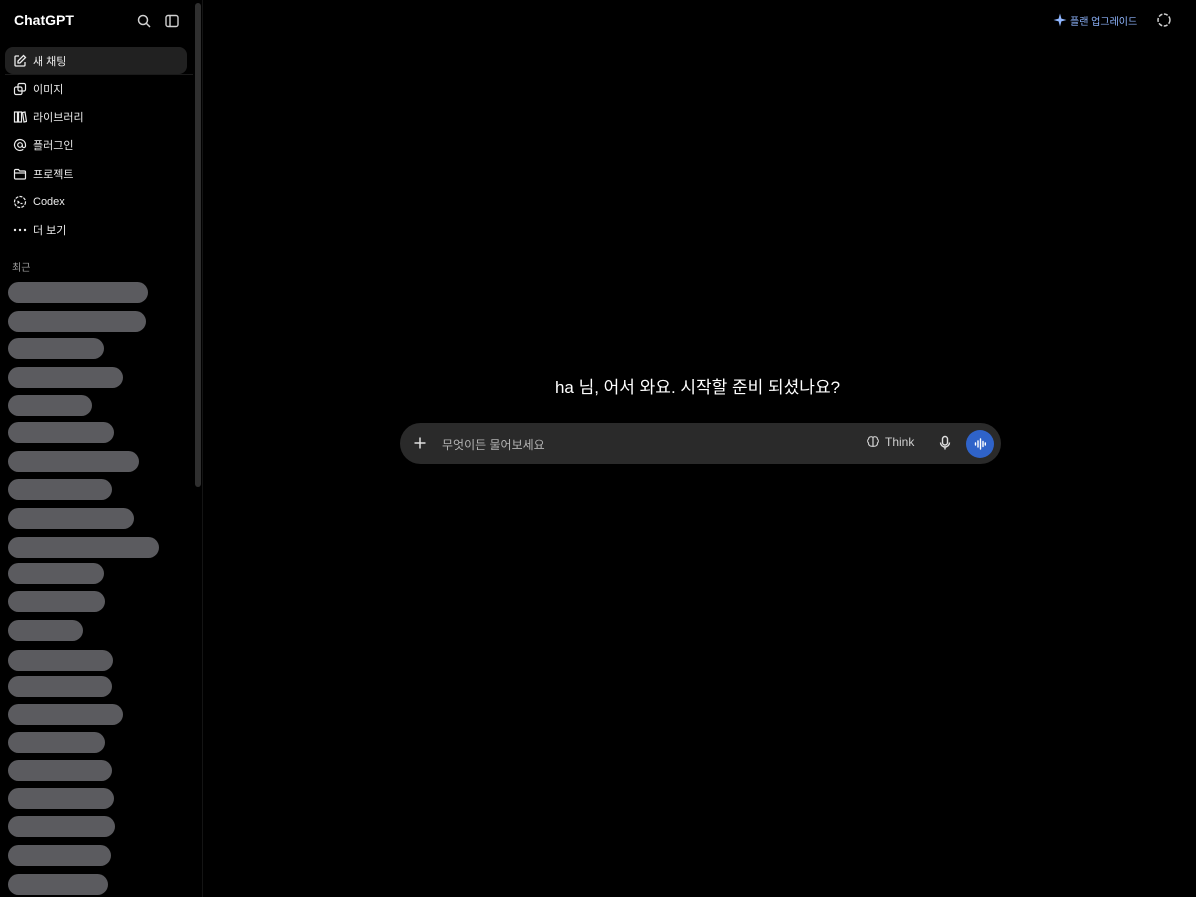 Image resolution: width=1196 pixels, height=897 pixels. I want to click on microphone-icon, so click(945, 443).